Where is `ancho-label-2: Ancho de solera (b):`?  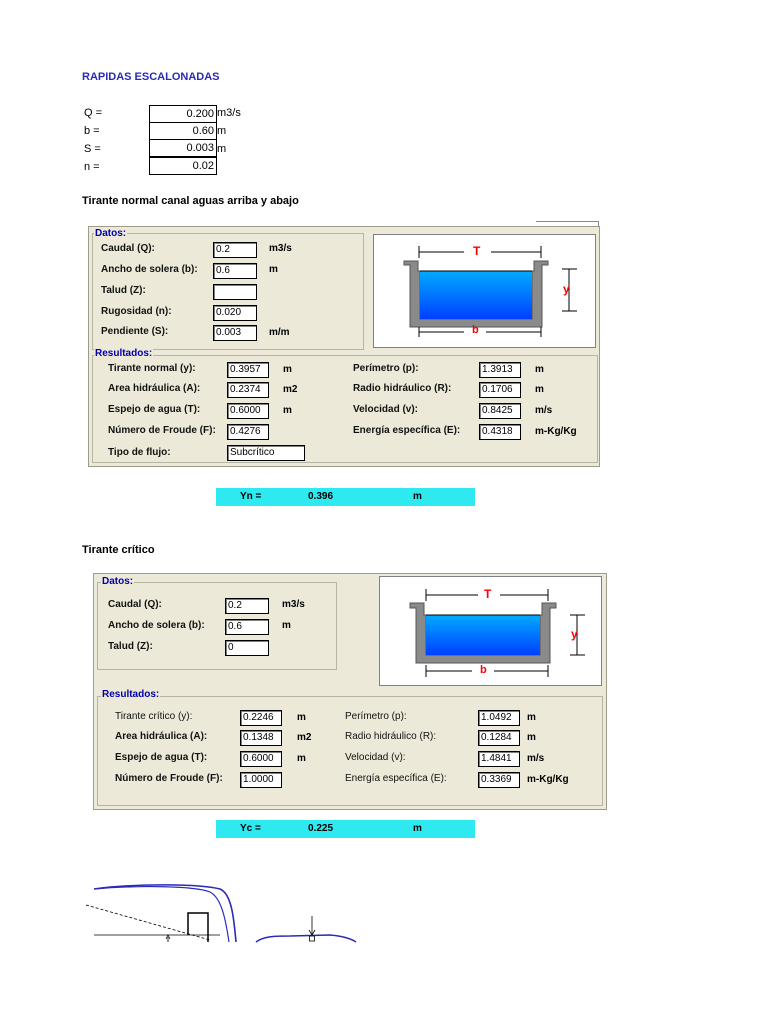
ancho-label-2: Ancho de solera (b): is located at coordinates (156, 625).